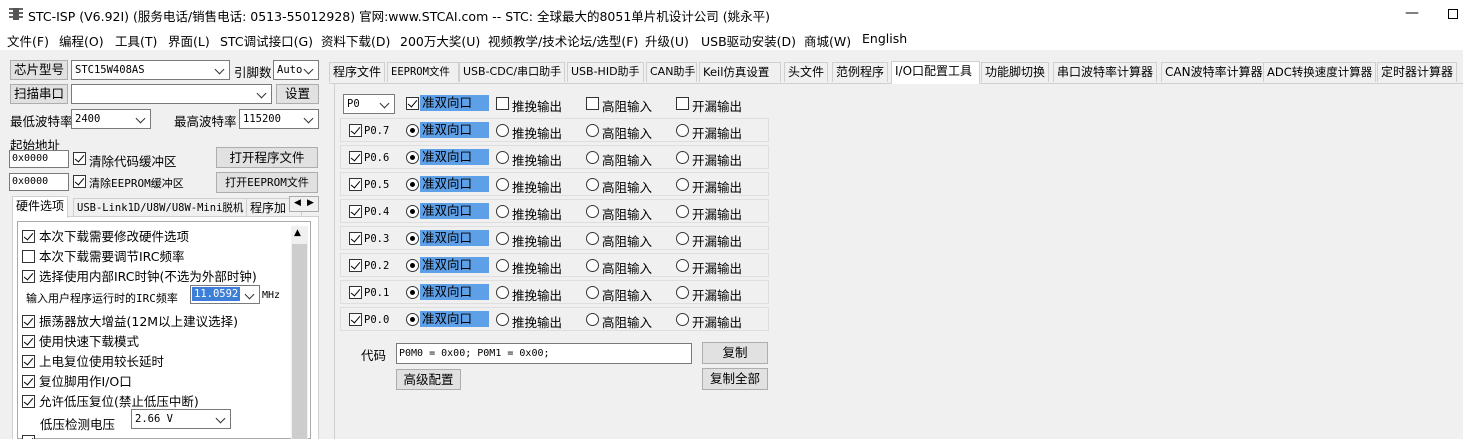 This screenshot has height=439, width=1463. What do you see at coordinates (357, 72) in the screenshot?
I see `tab-program-file: 程序文件` at bounding box center [357, 72].